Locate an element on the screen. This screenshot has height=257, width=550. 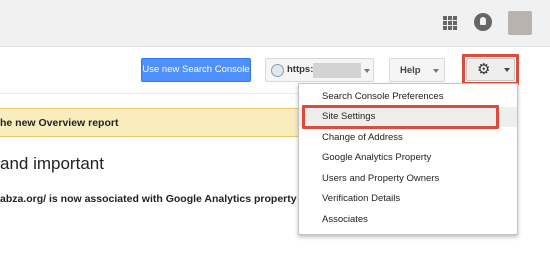
menu-item-search-console-preferences: Search Console Preferences is located at coordinates (408, 97).